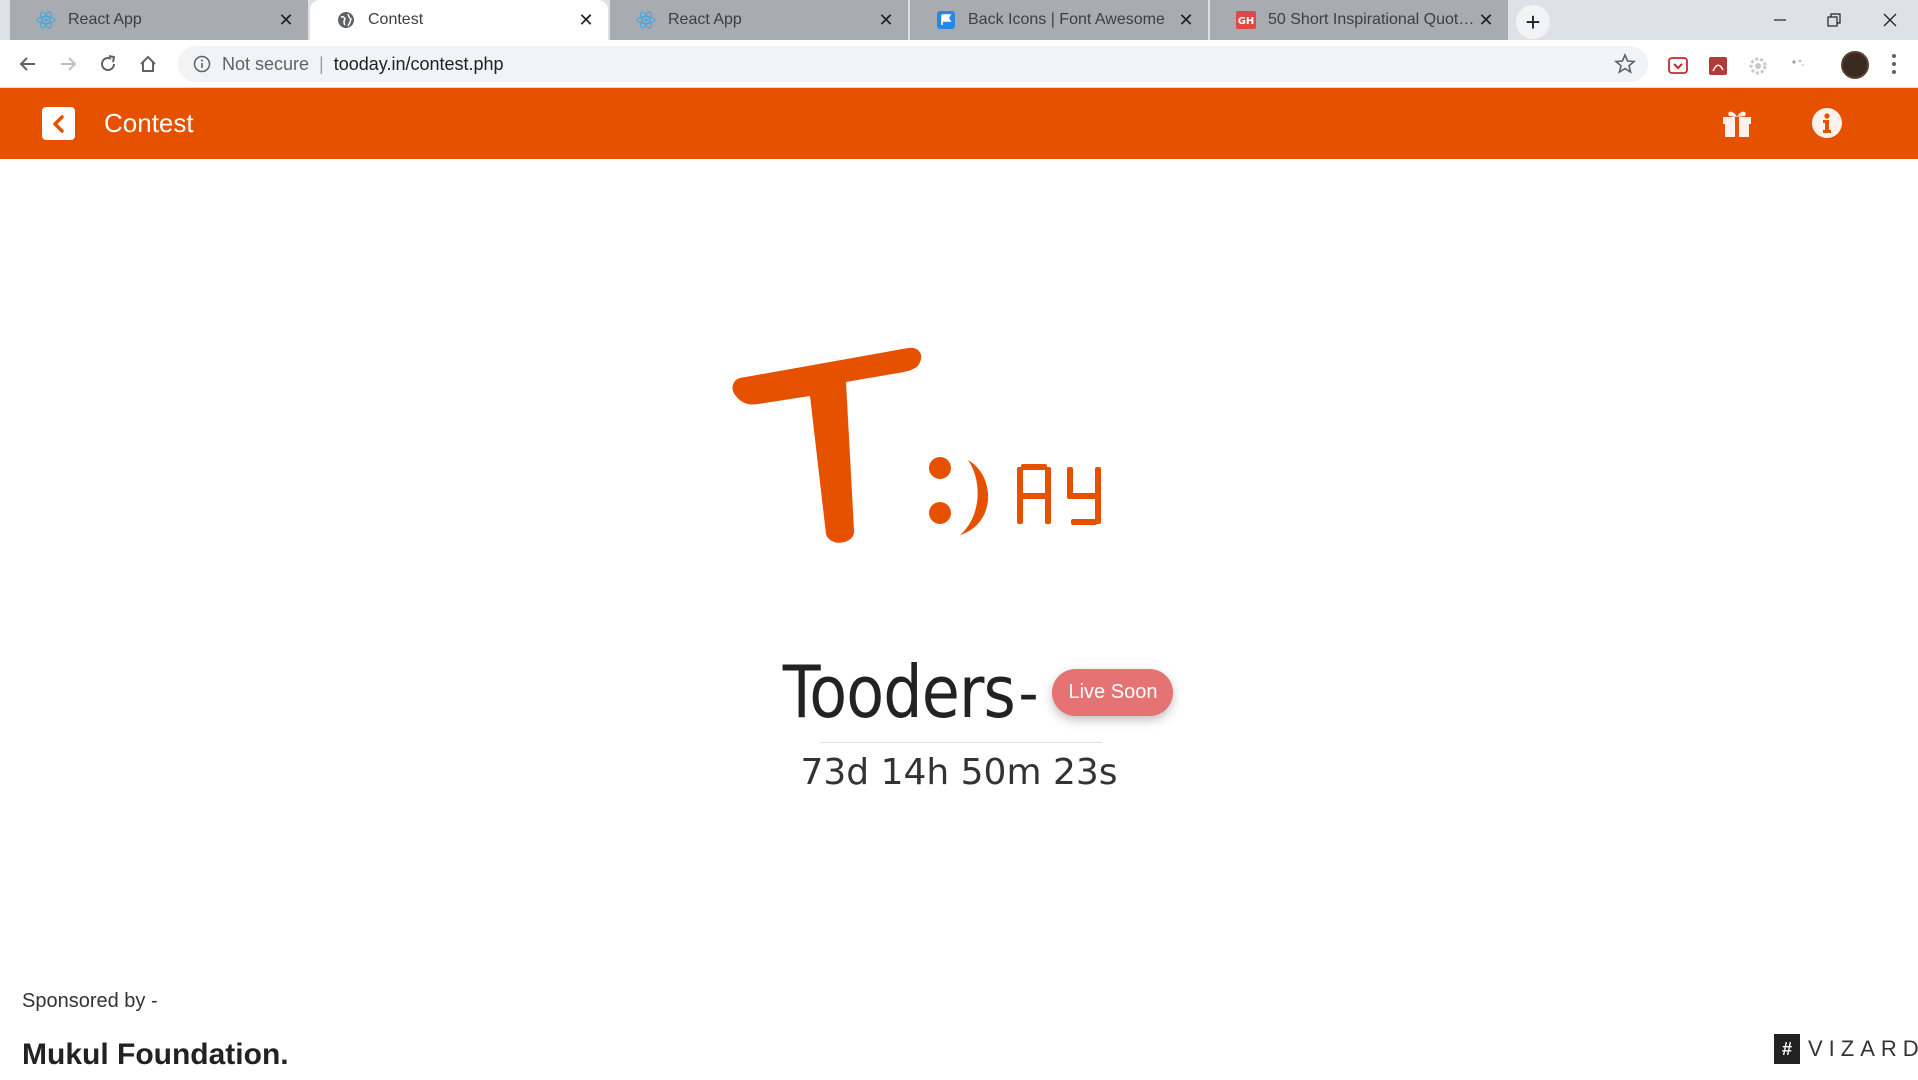 The width and height of the screenshot is (1918, 1080). Describe the element at coordinates (1863, 1048) in the screenshot. I see `watermark-text: VIZARD` at that location.